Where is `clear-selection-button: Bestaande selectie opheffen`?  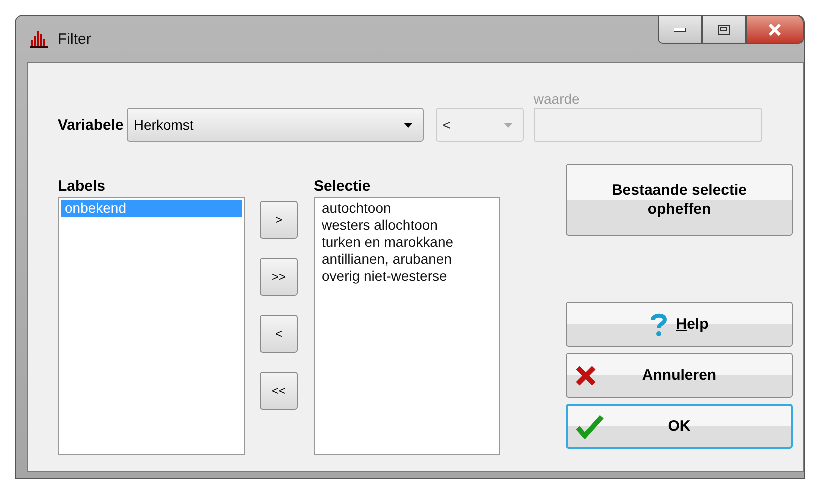 clear-selection-button: Bestaande selectie opheffen is located at coordinates (679, 200).